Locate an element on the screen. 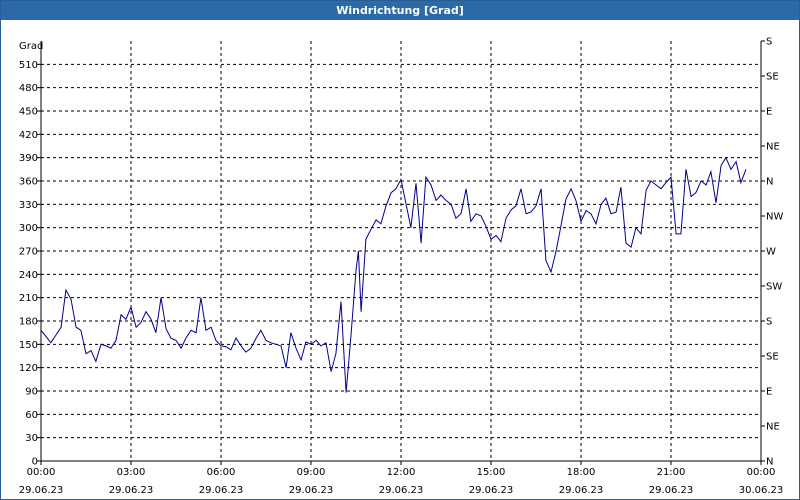 The width and height of the screenshot is (800, 500). y-tick-label: 420 is located at coordinates (28, 135).